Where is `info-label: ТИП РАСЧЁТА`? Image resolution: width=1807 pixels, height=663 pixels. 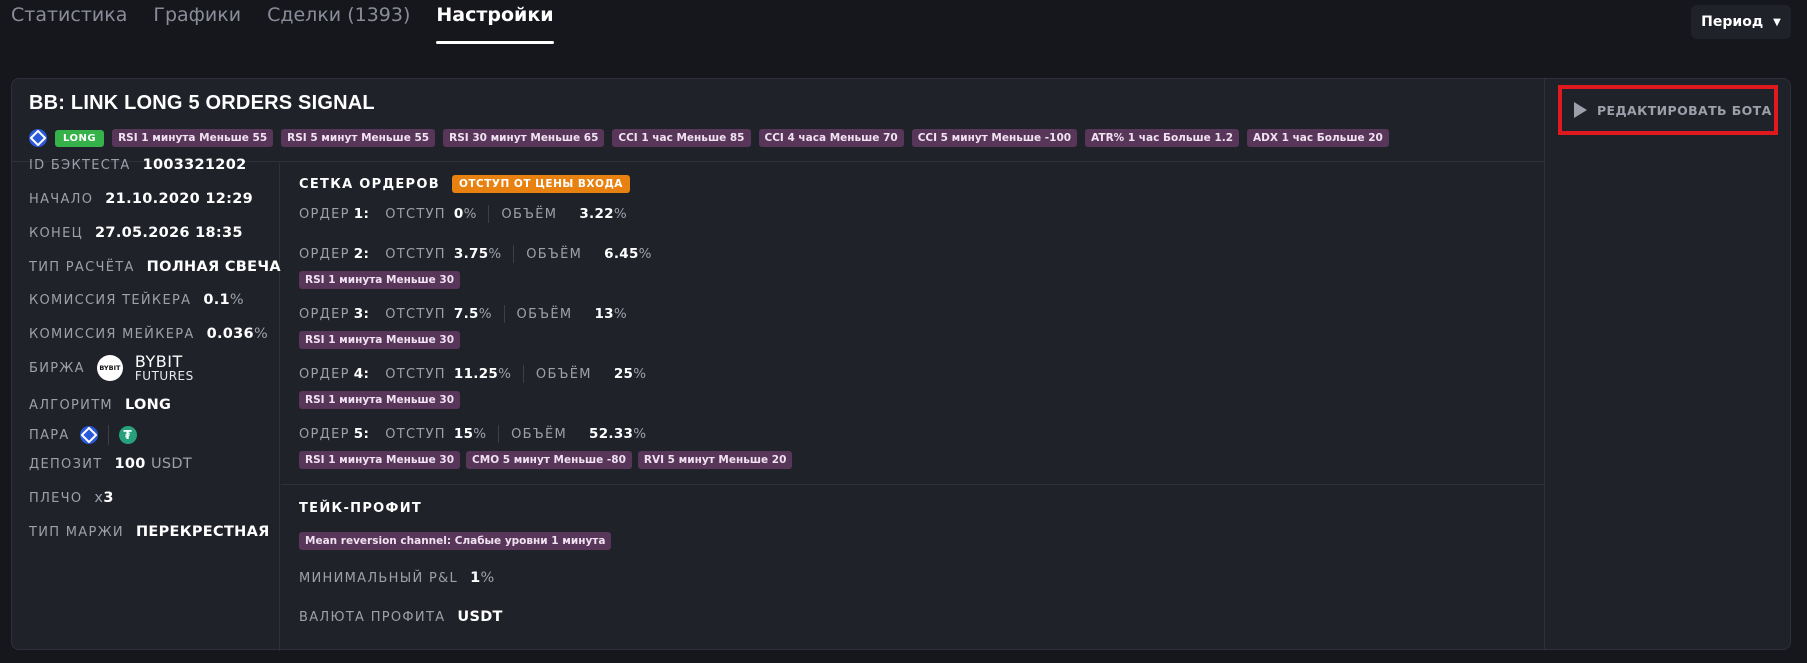
info-label: ТИП РАСЧЁТА is located at coordinates (82, 267).